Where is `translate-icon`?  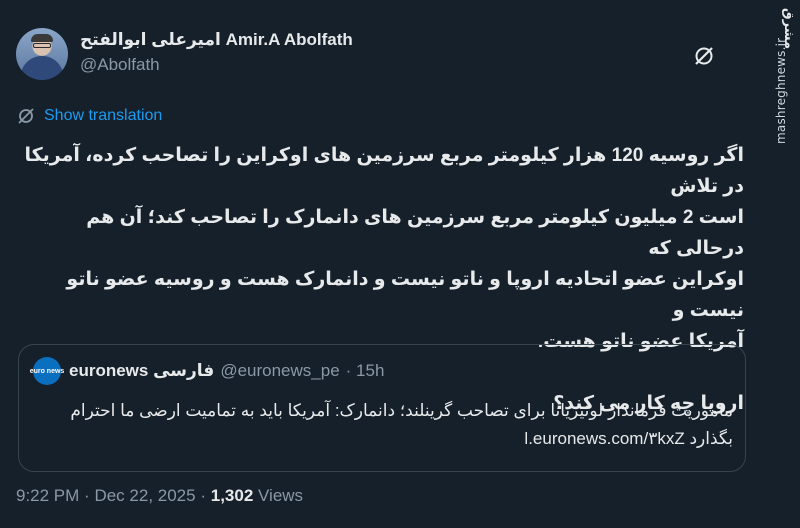
translate-icon is located at coordinates (26, 116).